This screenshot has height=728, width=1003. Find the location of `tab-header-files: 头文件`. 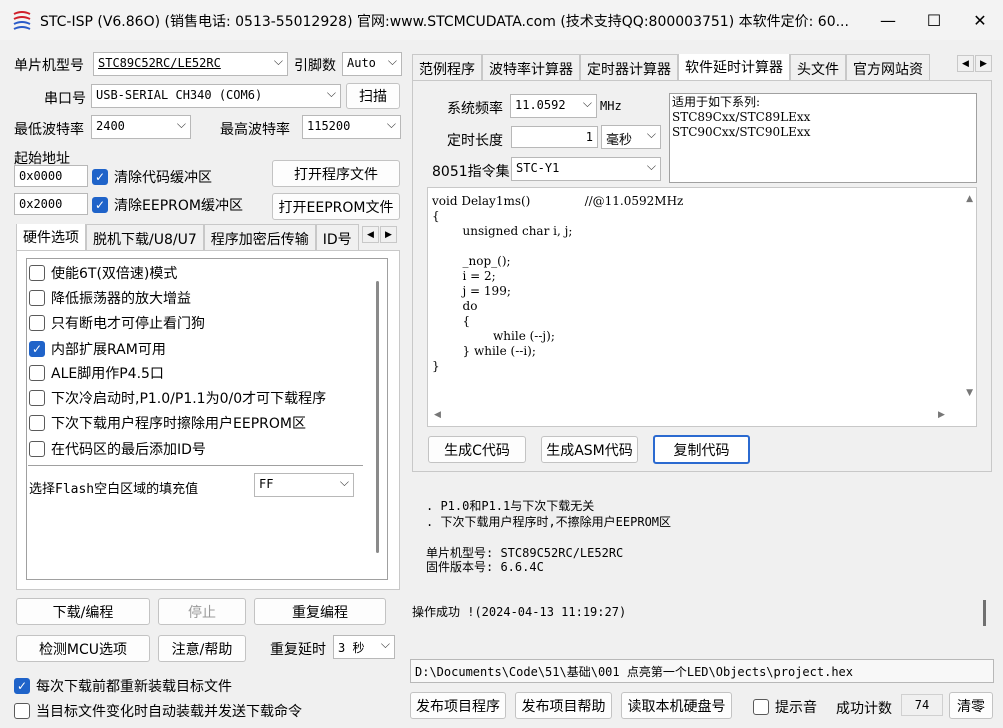

tab-header-files: 头文件 is located at coordinates (818, 67).